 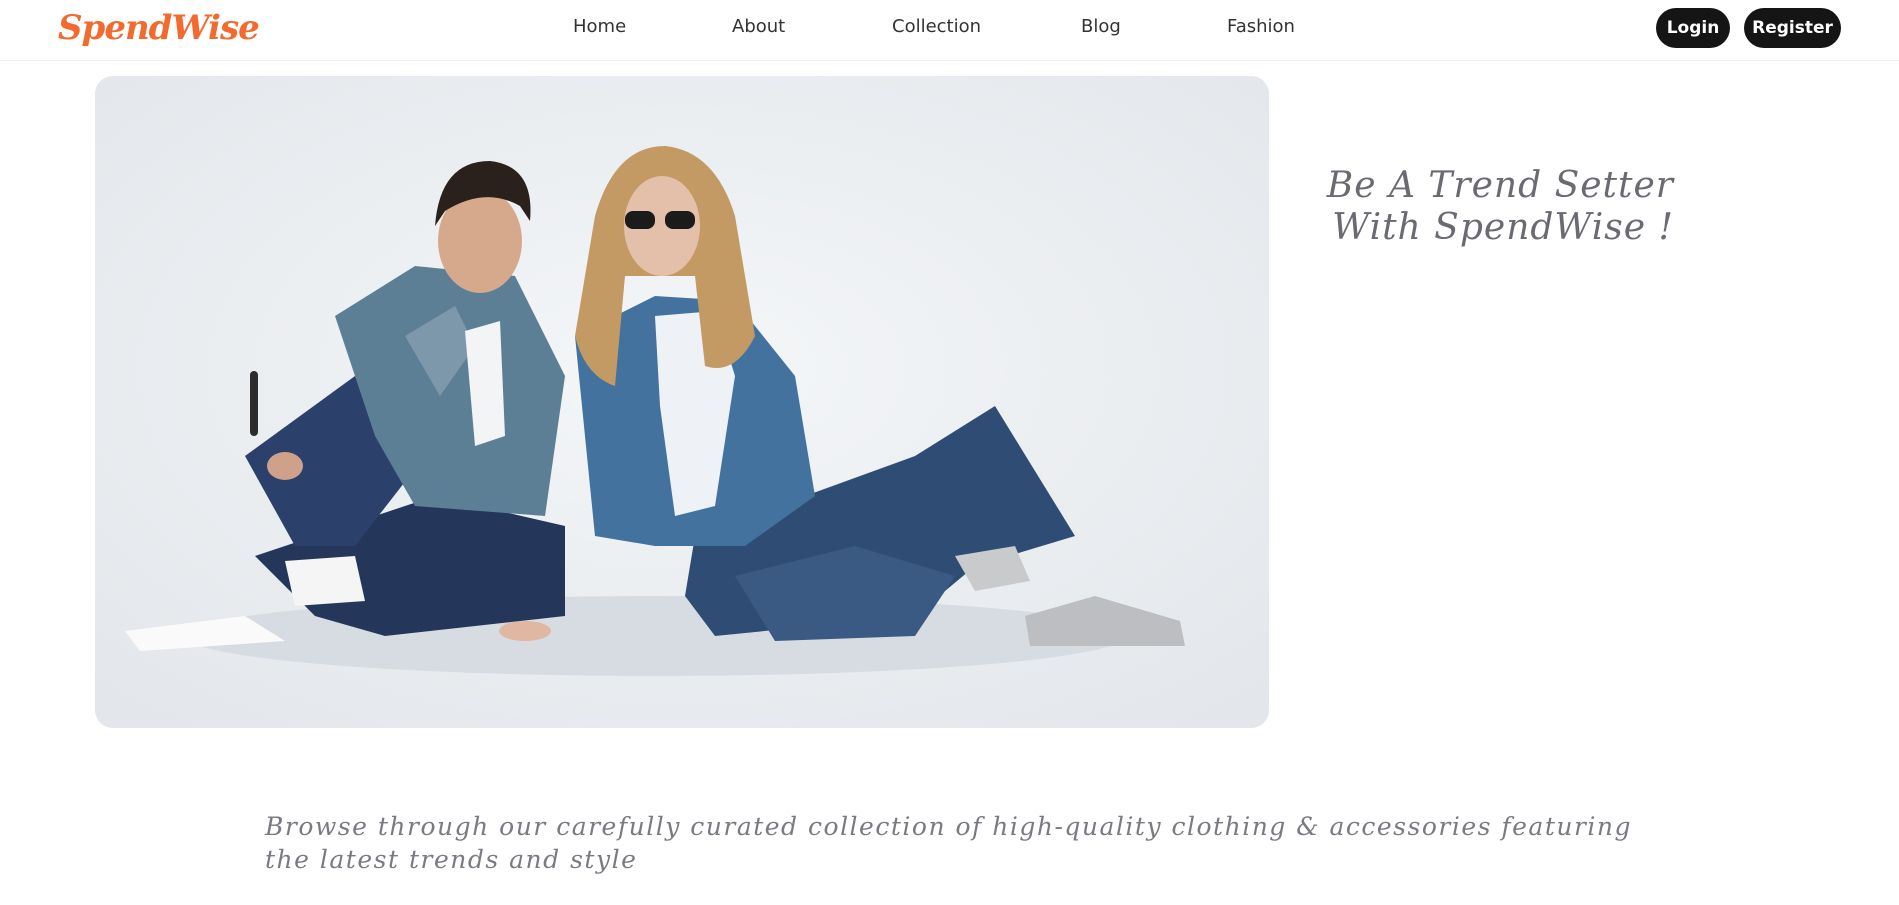 I want to click on login-button: Login, so click(x=1693, y=28).